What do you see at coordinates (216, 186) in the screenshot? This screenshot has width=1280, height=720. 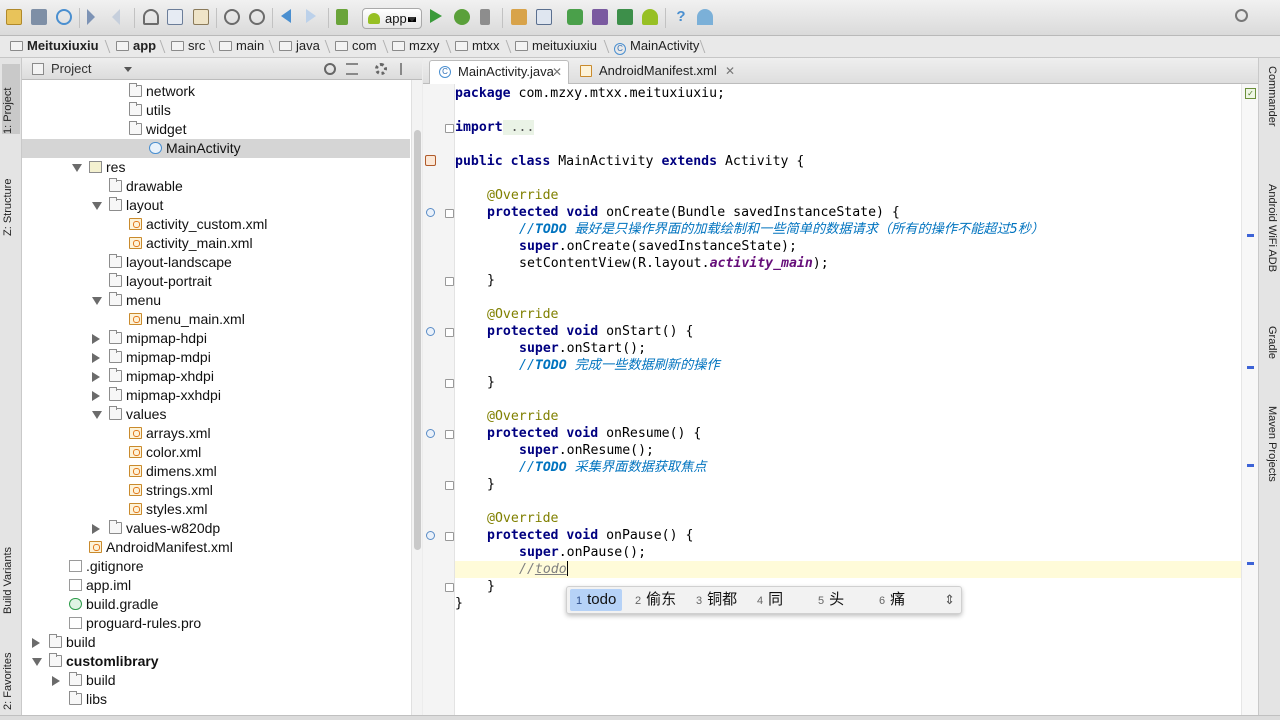 I see `tree-item: drawable` at bounding box center [216, 186].